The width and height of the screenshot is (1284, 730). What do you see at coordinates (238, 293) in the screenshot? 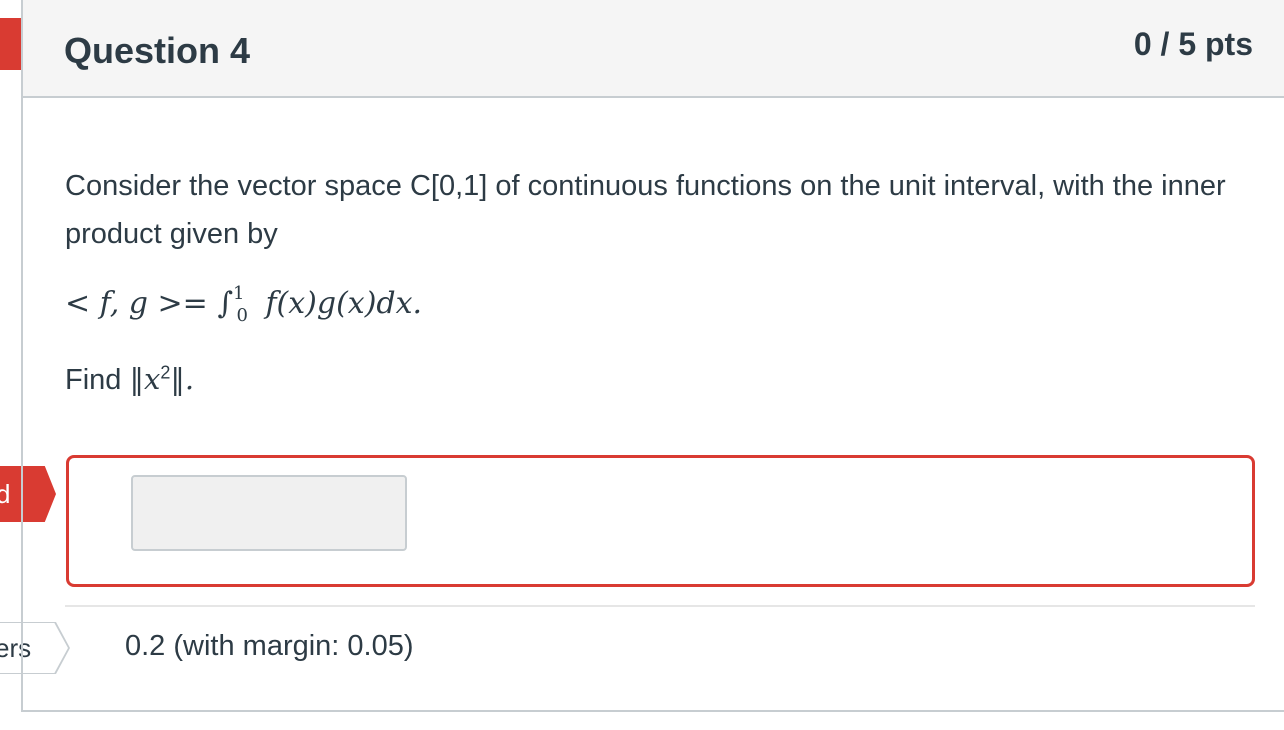
I see `integral-upper-limit: 1` at bounding box center [238, 293].